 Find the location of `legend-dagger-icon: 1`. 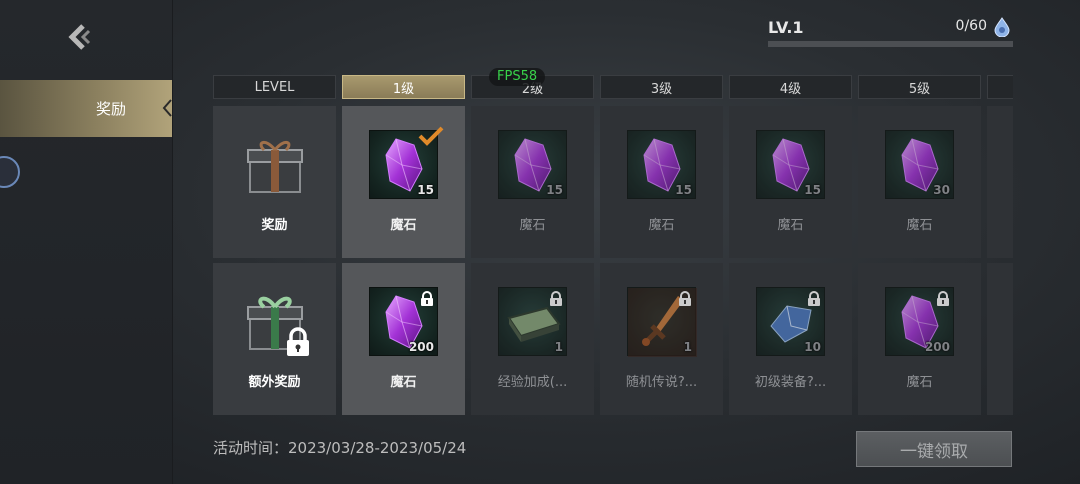

legend-dagger-icon: 1 is located at coordinates (662, 322).